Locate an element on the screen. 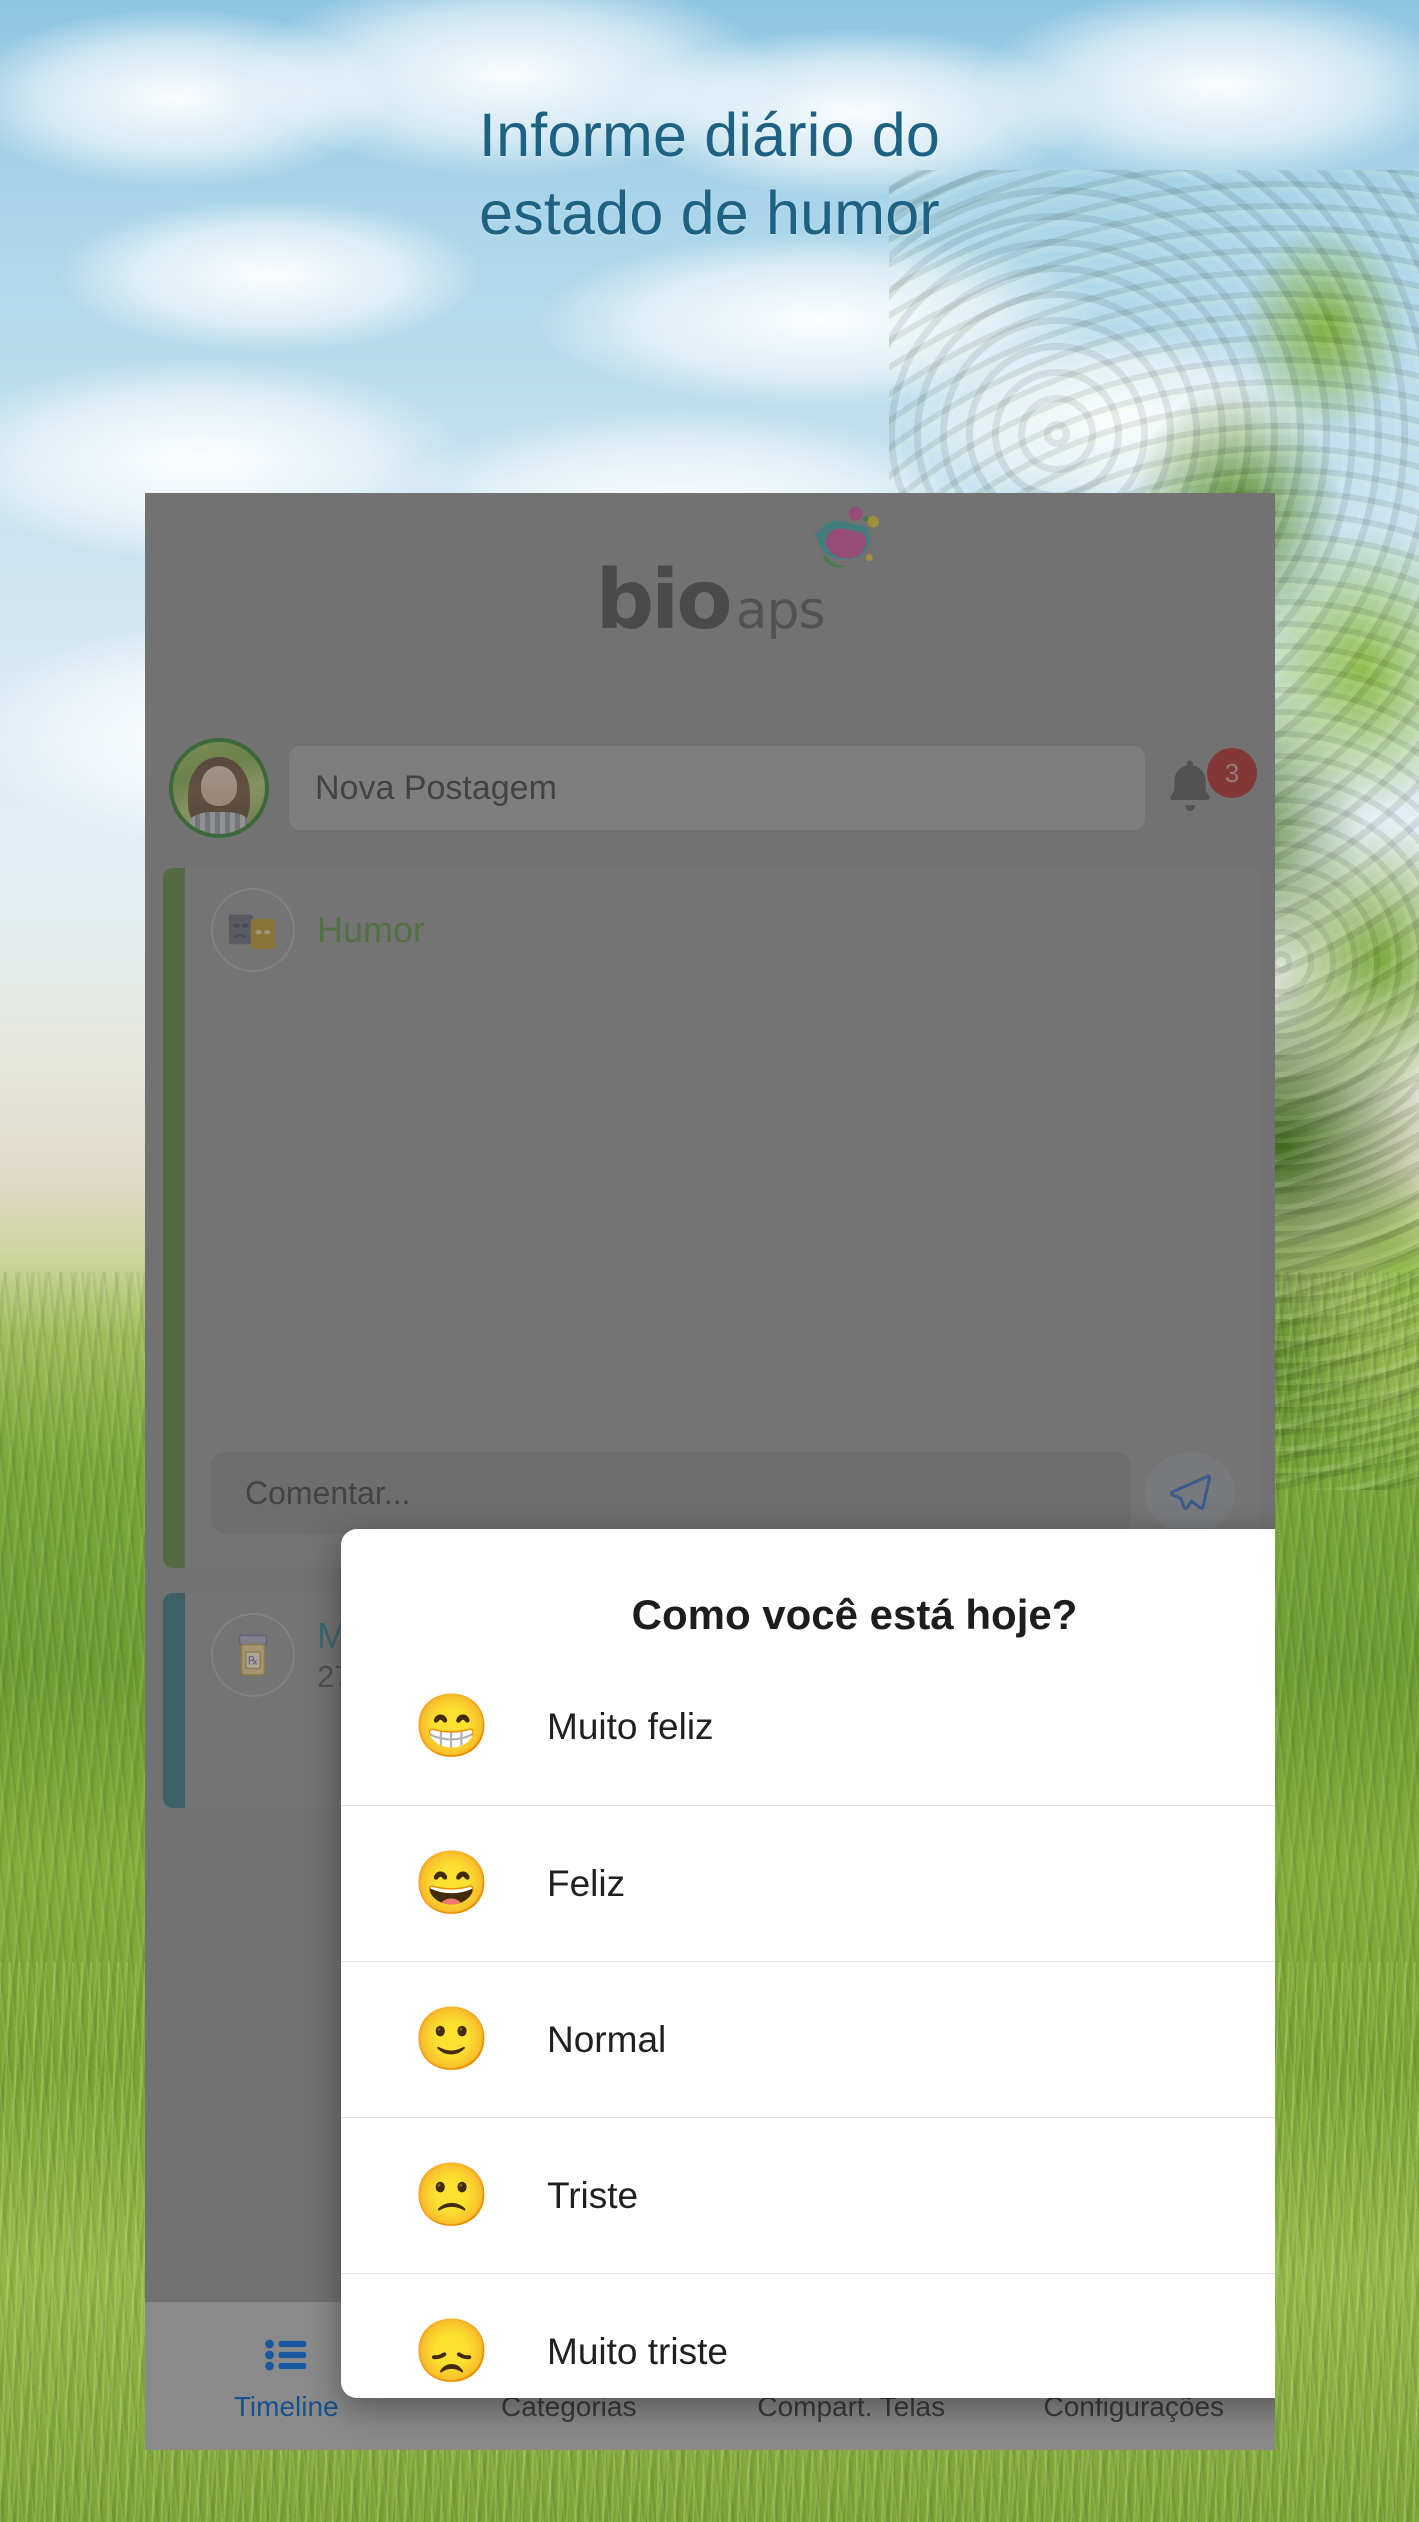 This screenshot has width=1419, height=2522. slightly-frowning-face-icon: 🙁 is located at coordinates (452, 2195).